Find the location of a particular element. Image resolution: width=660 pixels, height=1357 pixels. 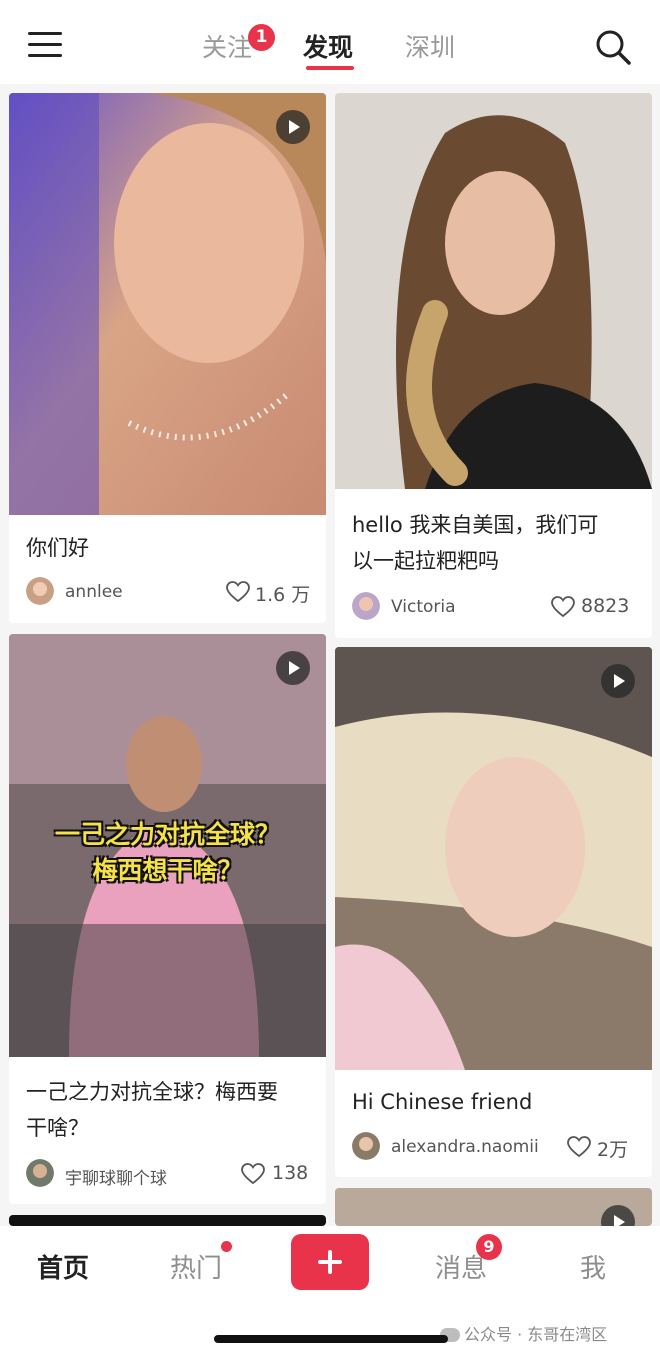

hot-notification-dot is located at coordinates (226, 1246).